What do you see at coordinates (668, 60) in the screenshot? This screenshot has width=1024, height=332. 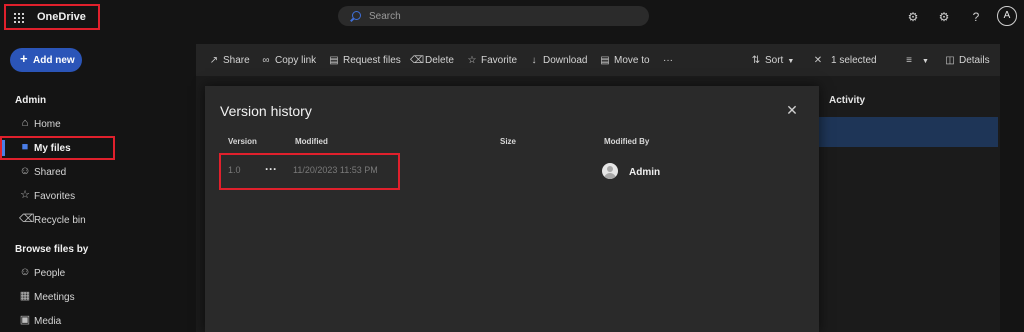 I see `more-commands-button: ···` at bounding box center [668, 60].